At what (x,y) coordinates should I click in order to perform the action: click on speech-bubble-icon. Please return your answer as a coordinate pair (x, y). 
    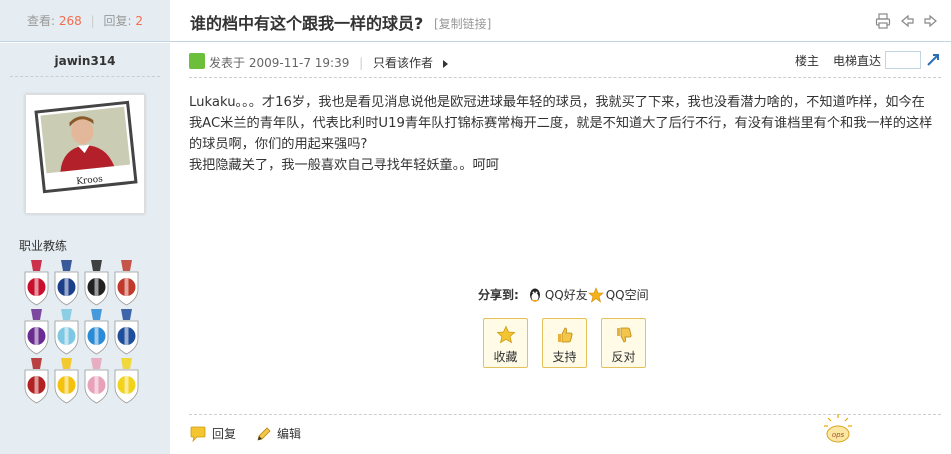
    Looking at the image, I should click on (198, 434).